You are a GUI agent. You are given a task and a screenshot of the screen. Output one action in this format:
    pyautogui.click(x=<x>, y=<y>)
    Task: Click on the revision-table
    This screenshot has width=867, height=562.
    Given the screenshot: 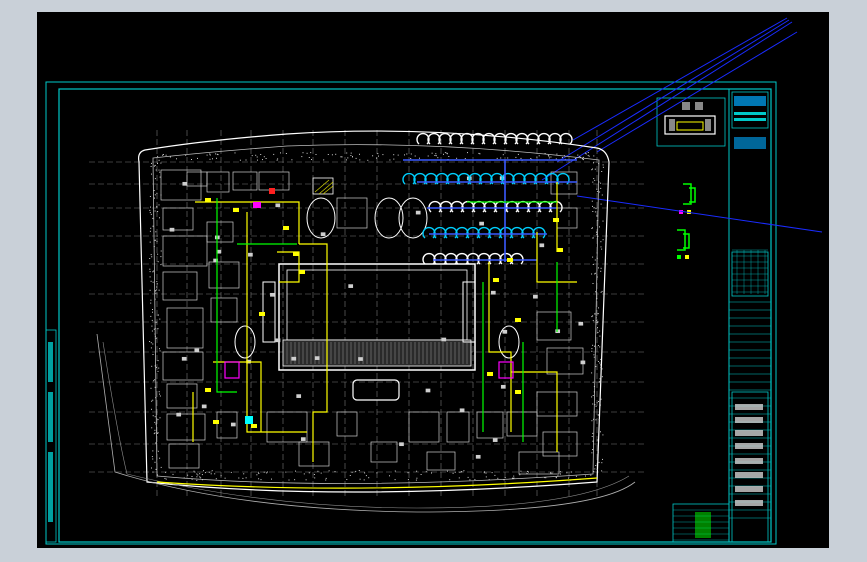 What is the action you would take?
    pyautogui.click(x=701, y=523)
    